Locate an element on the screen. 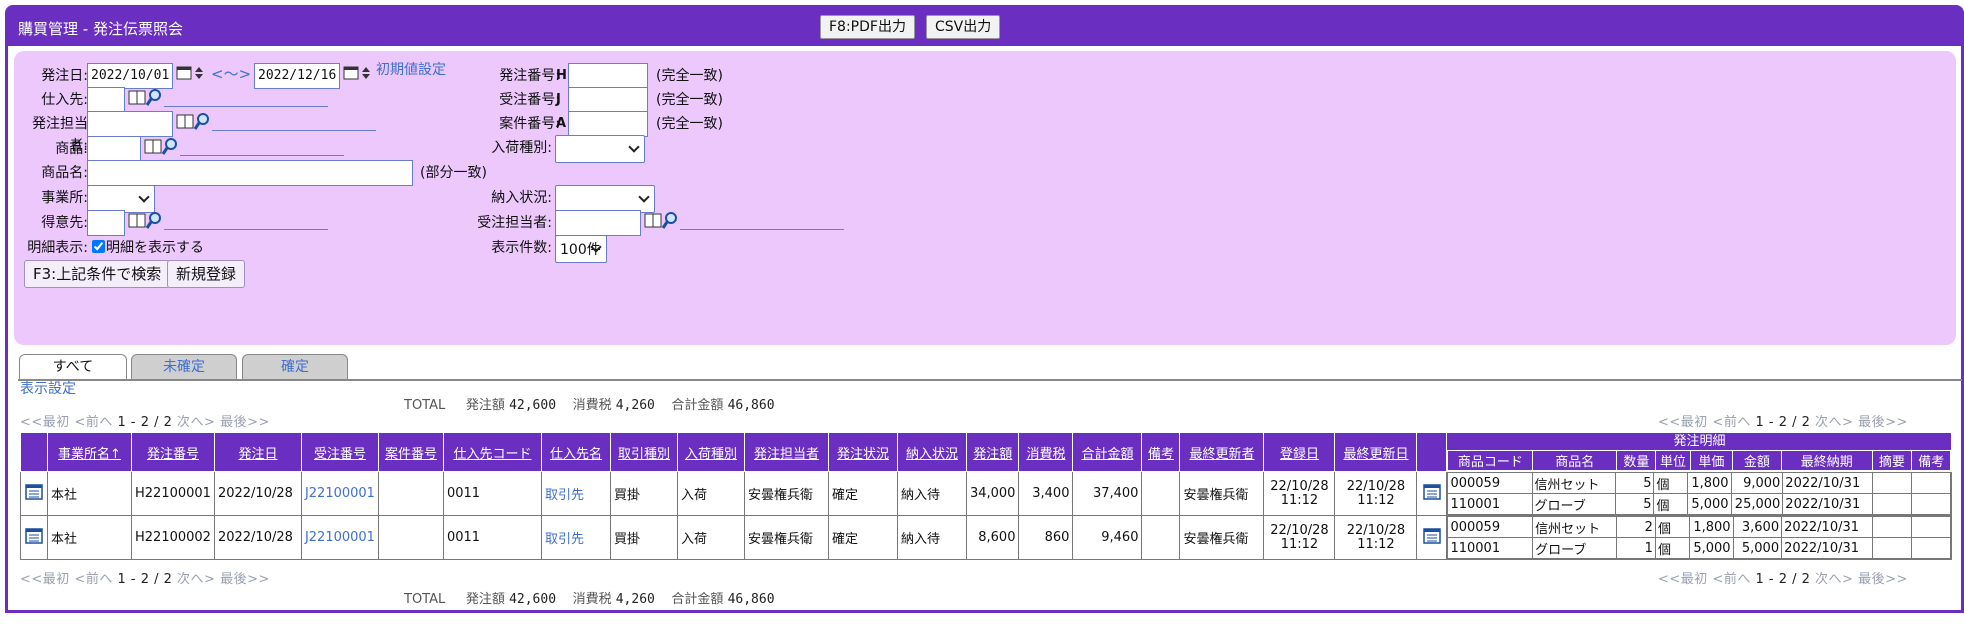 This screenshot has width=1964, height=632. col-detail-unit: 単位 is located at coordinates (1673, 460).